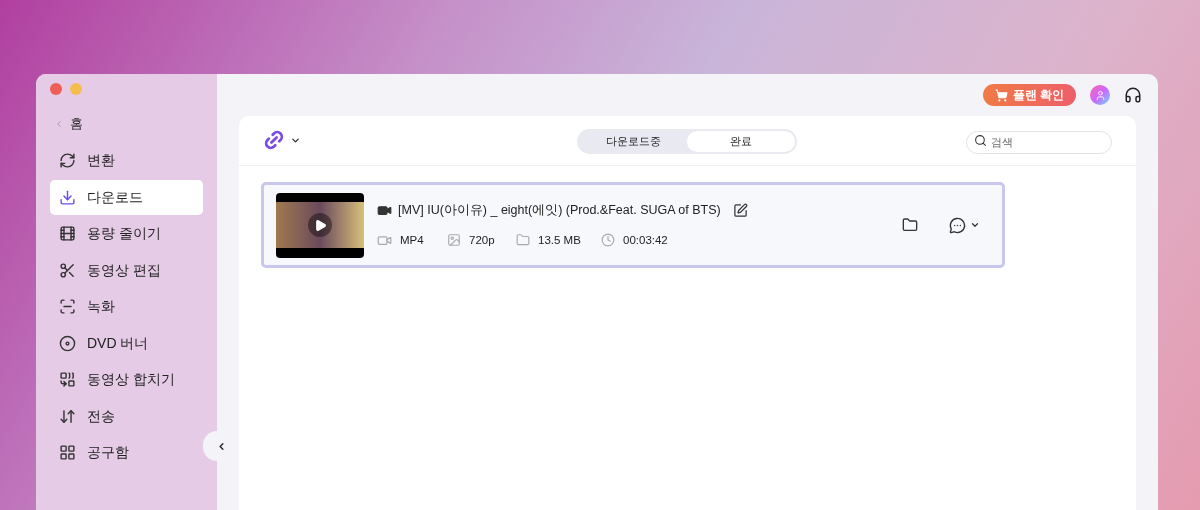  What do you see at coordinates (608, 240) in the screenshot?
I see `clock-icon` at bounding box center [608, 240].